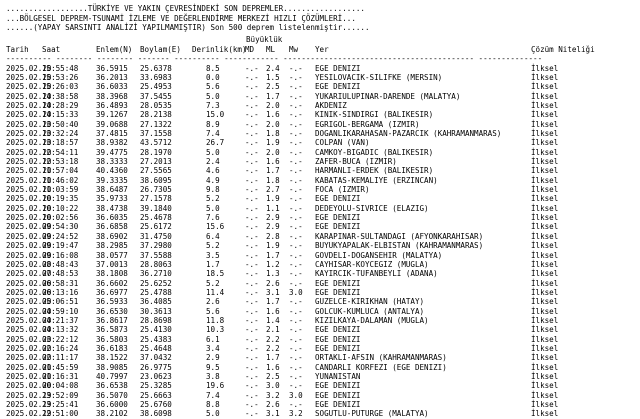 Image resolution: width=640 pixels, height=419 pixels. I want to click on cell-latitude: 40.4360, so click(112, 171).